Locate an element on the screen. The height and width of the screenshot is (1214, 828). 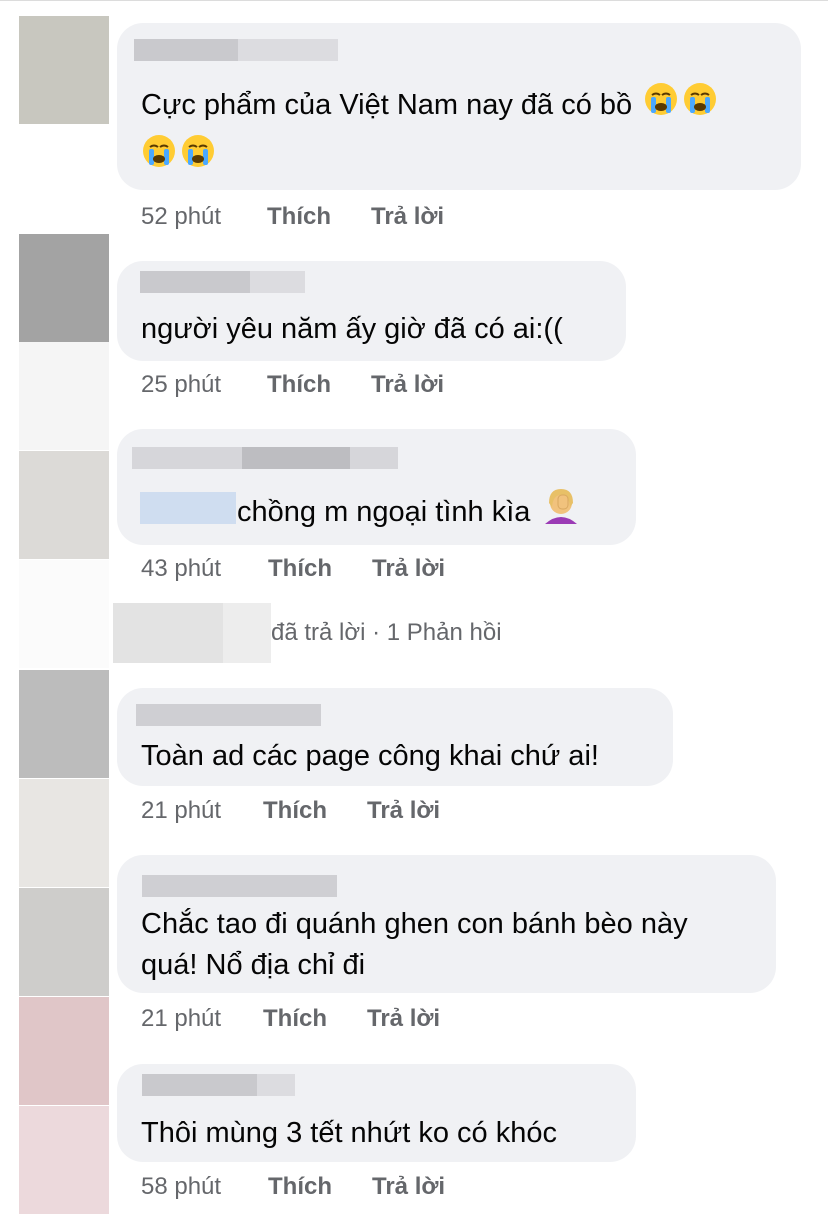
replier-avatar-redacted is located at coordinates (168, 633).